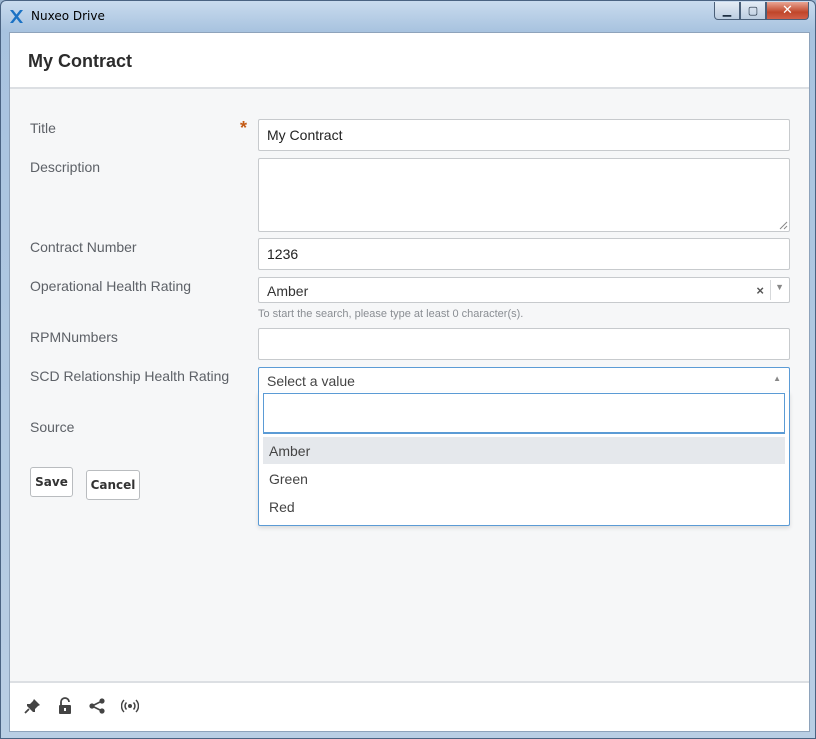 This screenshot has height=739, width=816. What do you see at coordinates (43, 128) in the screenshot?
I see `title-label: Title` at bounding box center [43, 128].